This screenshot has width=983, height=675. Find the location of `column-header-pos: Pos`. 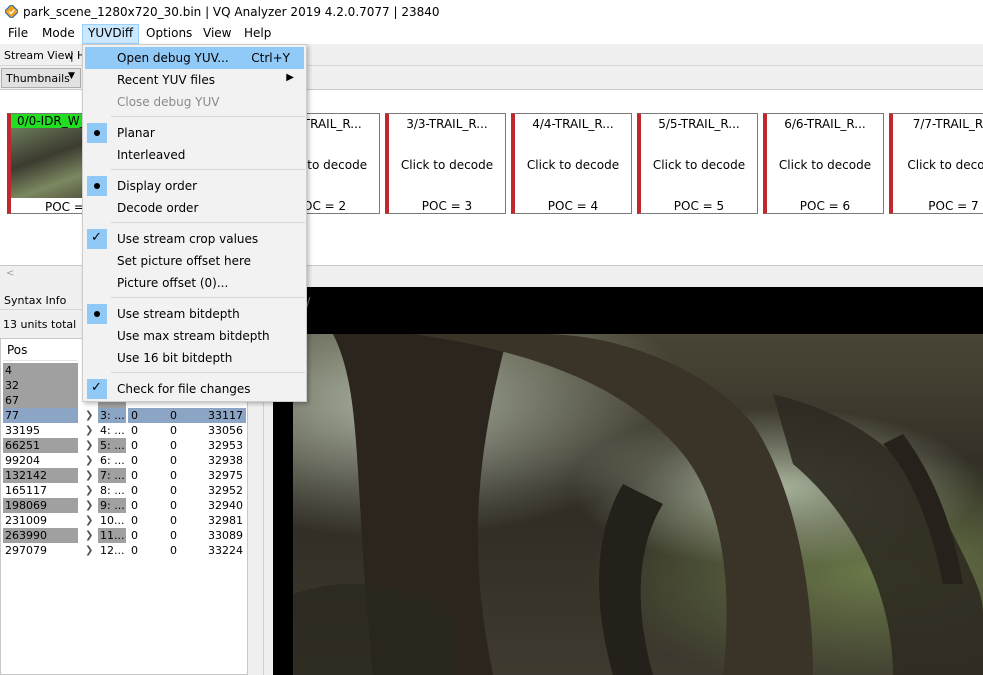

column-header-pos: Pos is located at coordinates (40, 350).